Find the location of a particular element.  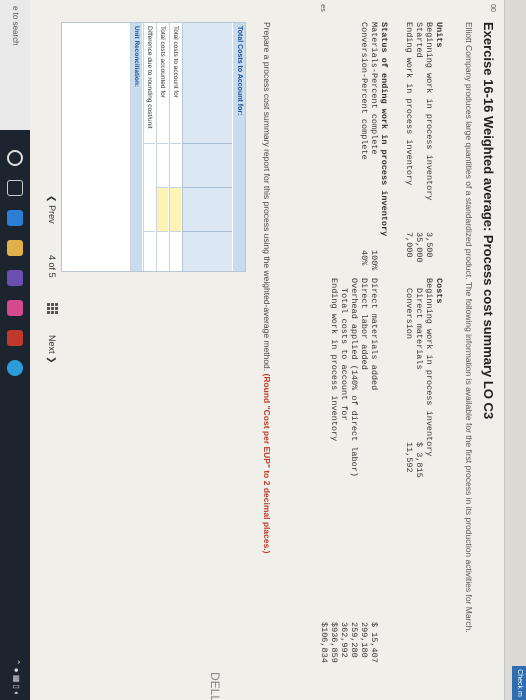

costs-row-value: 362,992 is located at coordinates (344, 640).